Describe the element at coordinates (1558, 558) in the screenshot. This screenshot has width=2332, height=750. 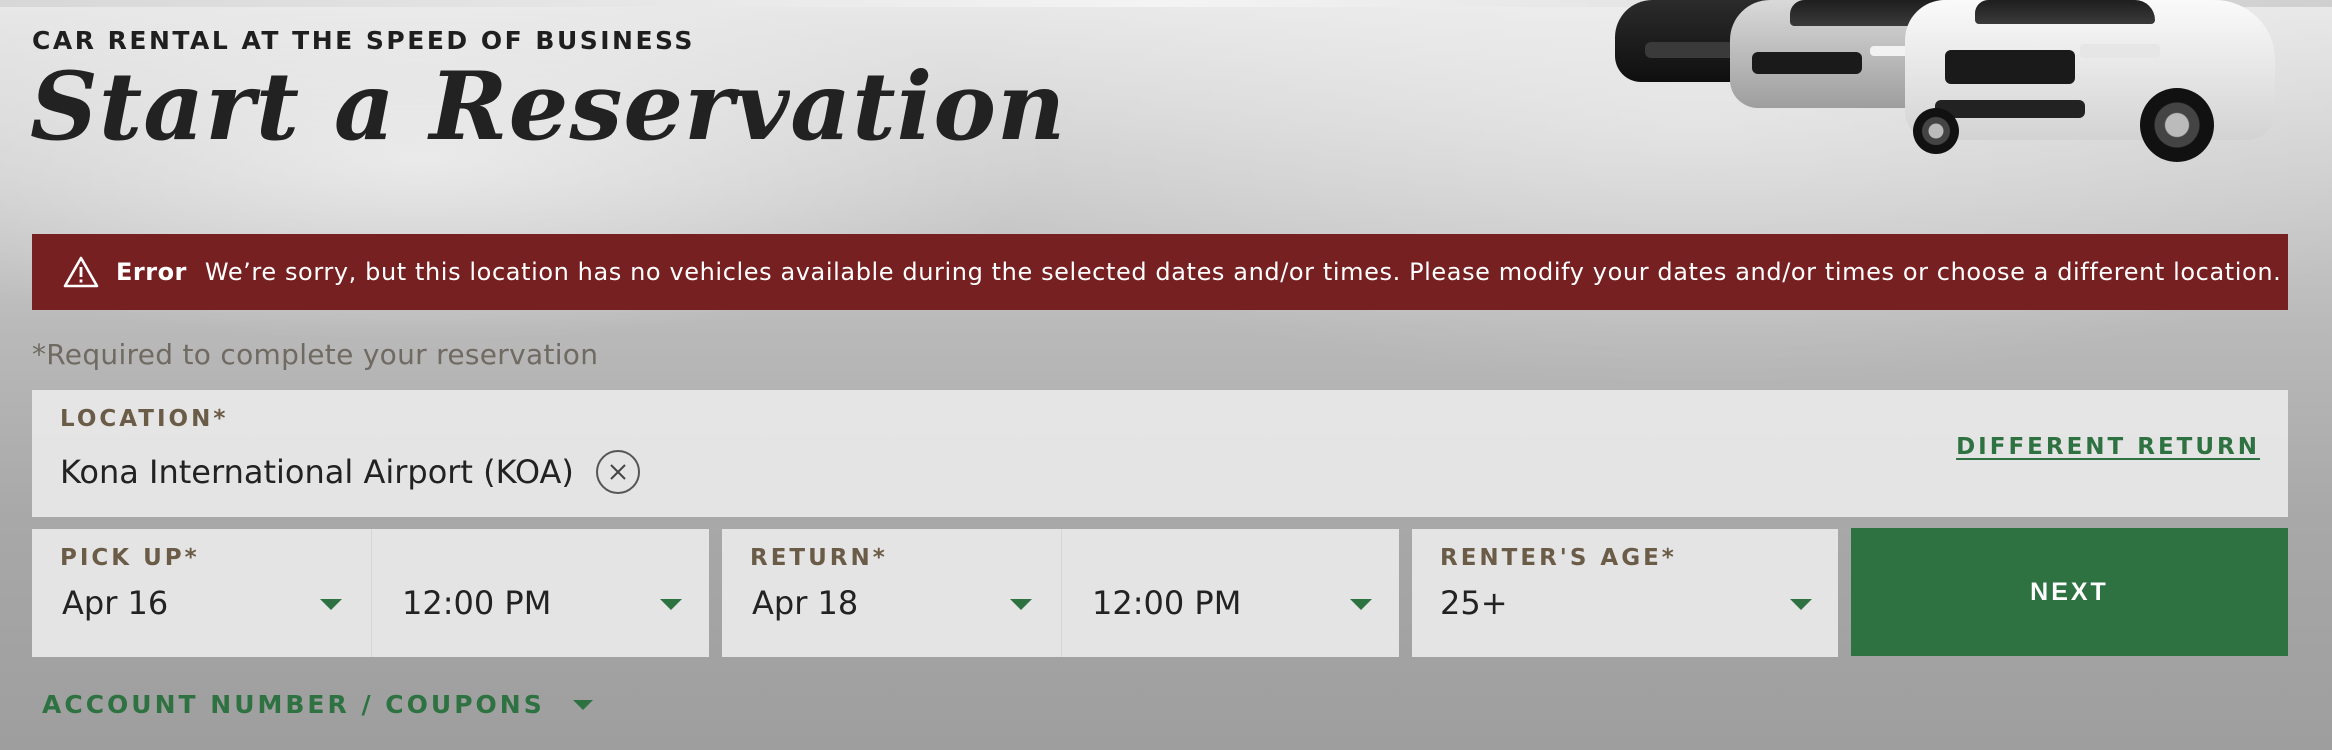
I see `renter-age-label: RENTER'S AGE*` at that location.